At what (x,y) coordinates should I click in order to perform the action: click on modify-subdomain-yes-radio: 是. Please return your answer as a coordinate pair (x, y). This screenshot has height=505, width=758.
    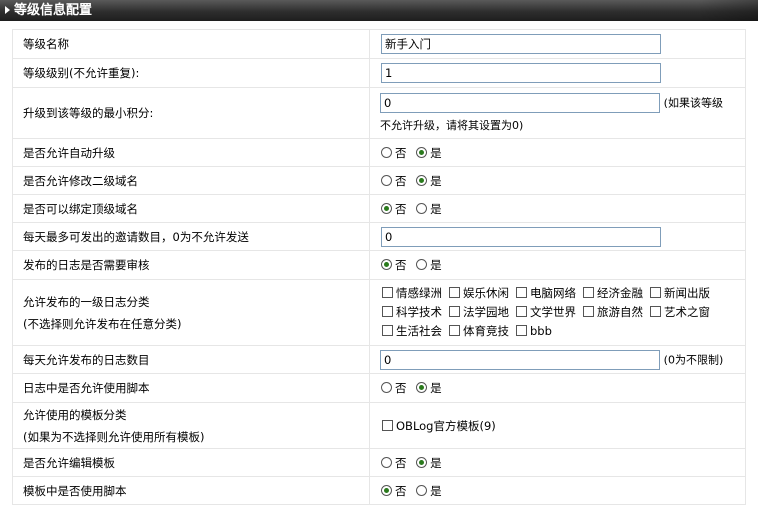
    Looking at the image, I should click on (429, 181).